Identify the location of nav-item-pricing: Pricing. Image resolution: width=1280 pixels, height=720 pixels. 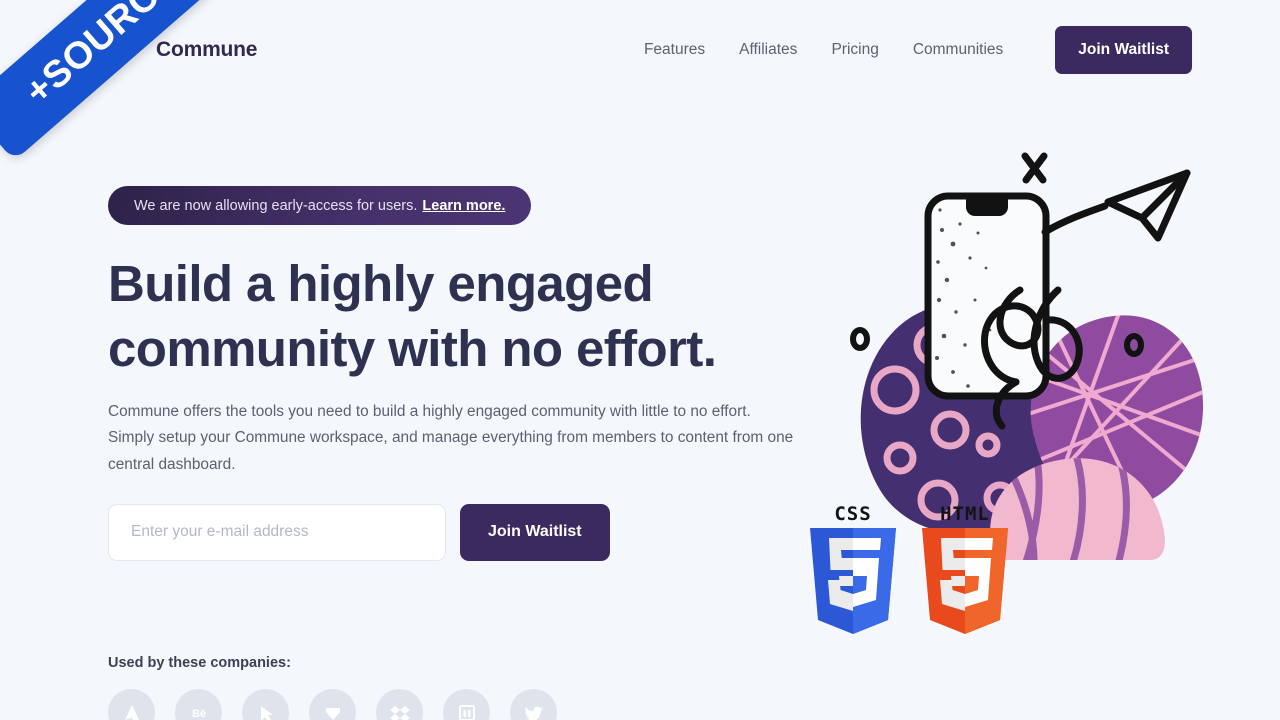
(854, 50).